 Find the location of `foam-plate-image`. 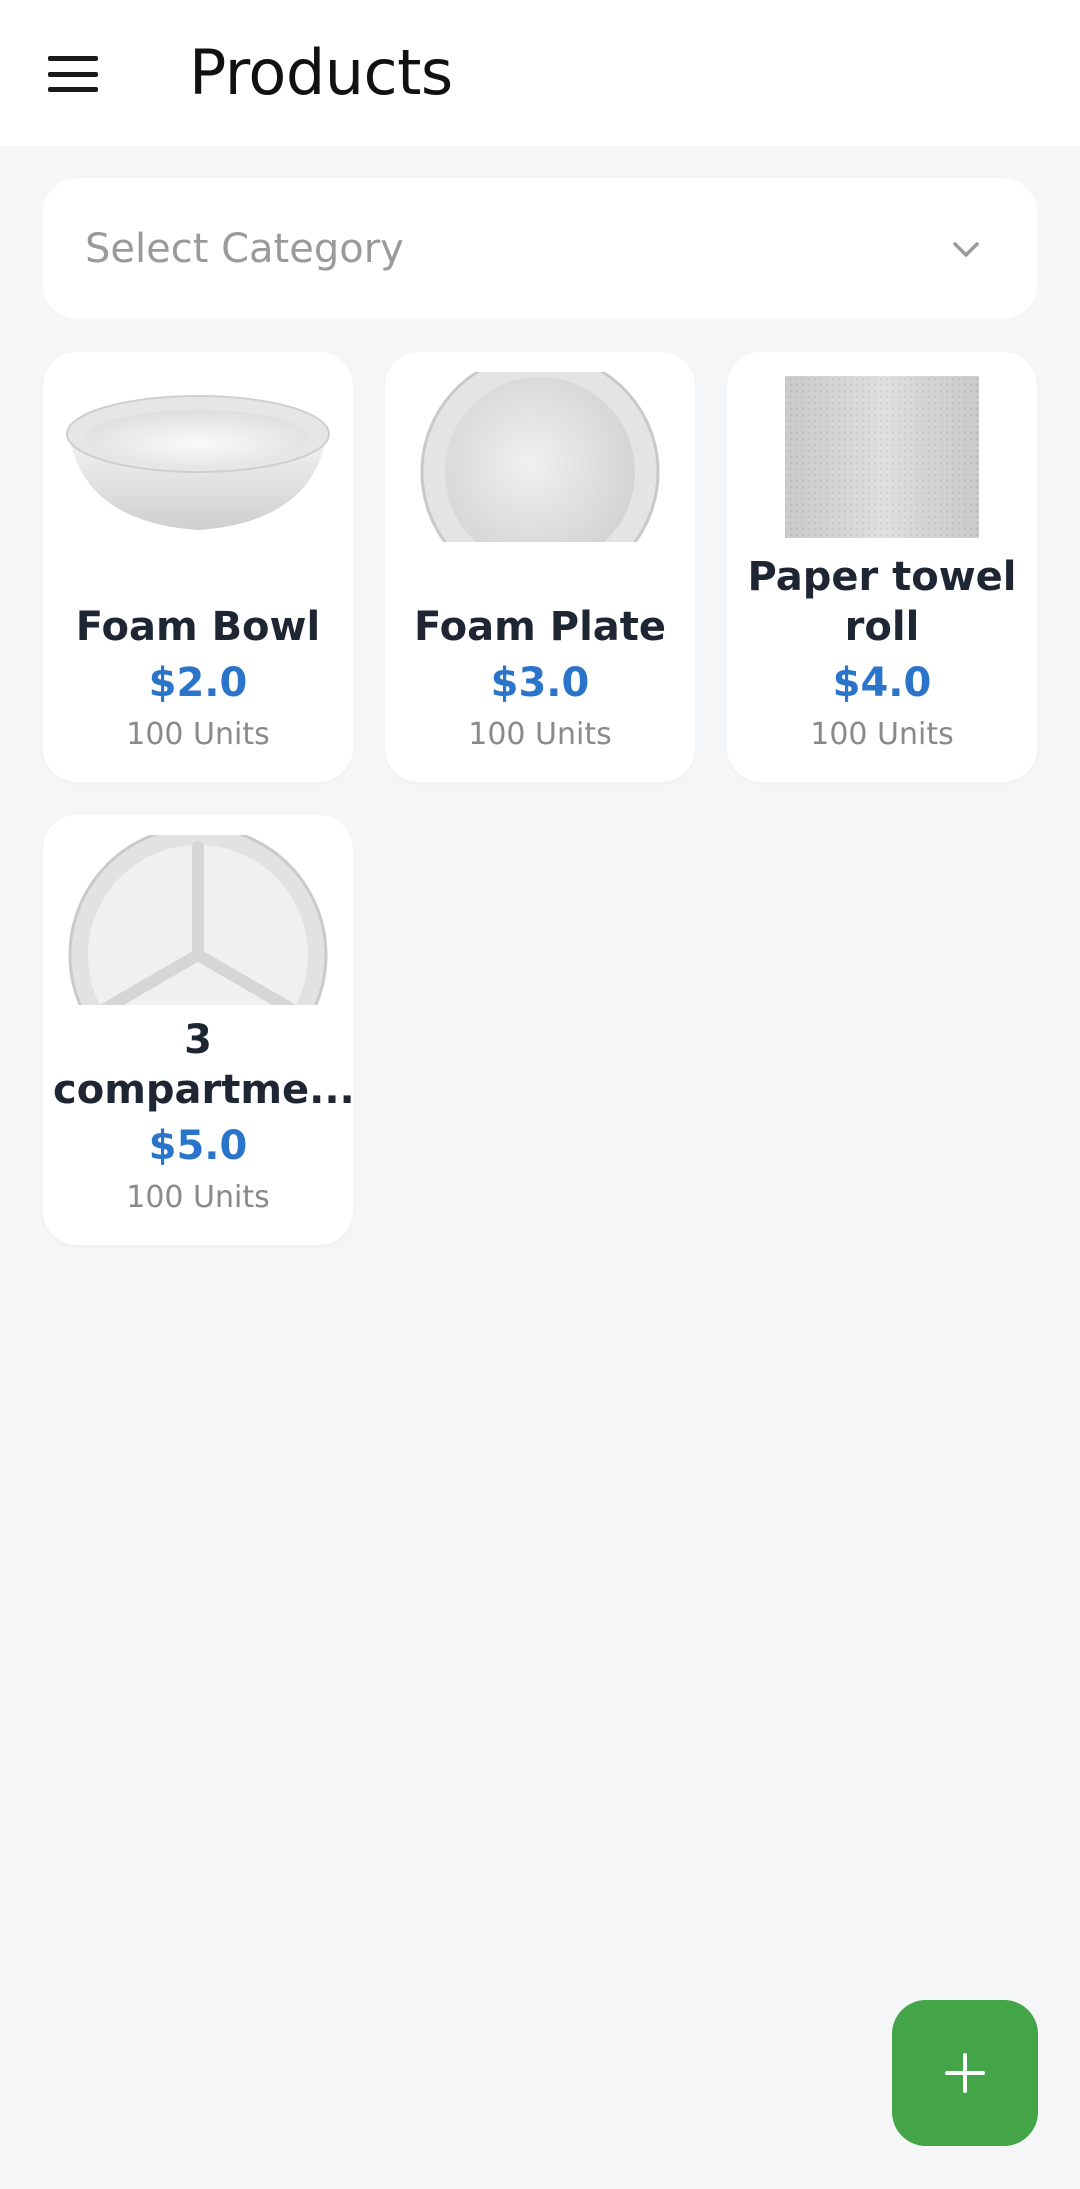

foam-plate-image is located at coordinates (540, 457).